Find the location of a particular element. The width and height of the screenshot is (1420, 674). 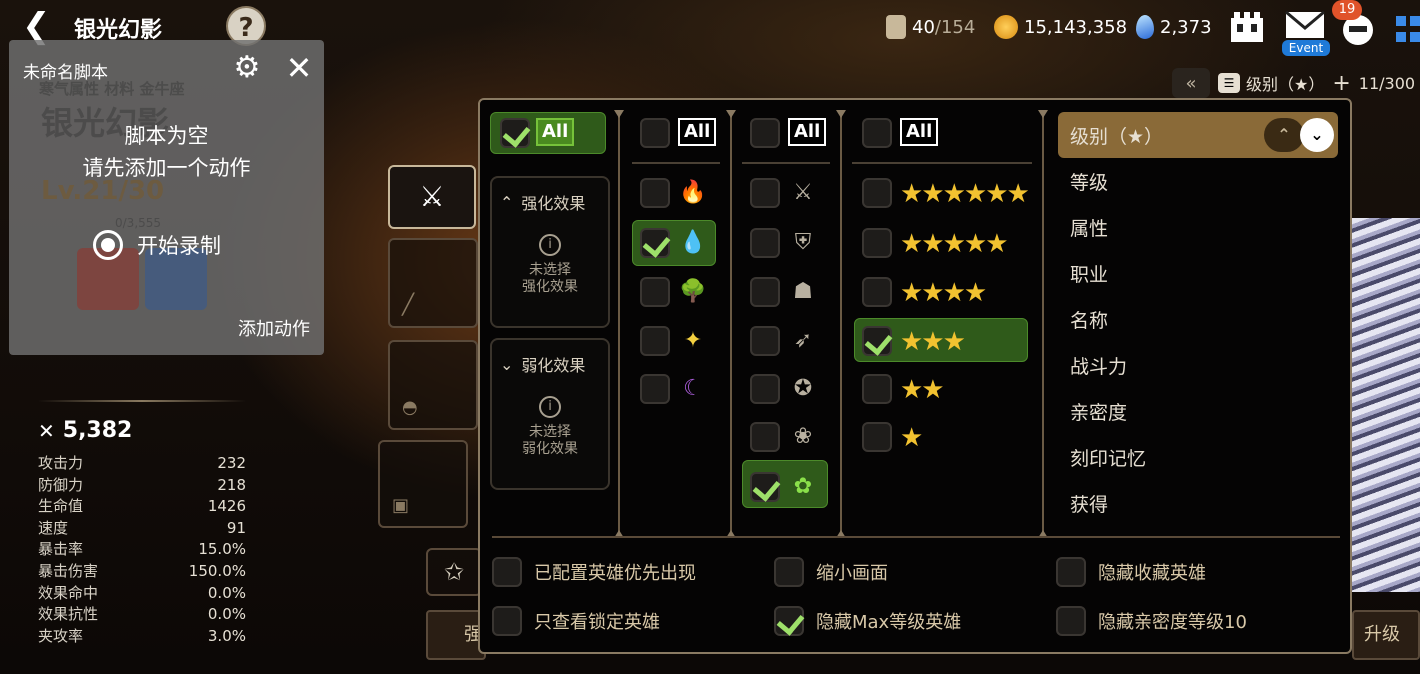

stat-value: 0.0% is located at coordinates (226, 614).